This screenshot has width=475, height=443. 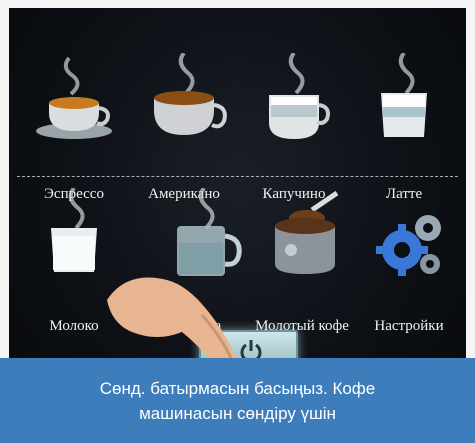 What do you see at coordinates (74, 230) in the screenshot?
I see `milk-glass-icon` at bounding box center [74, 230].